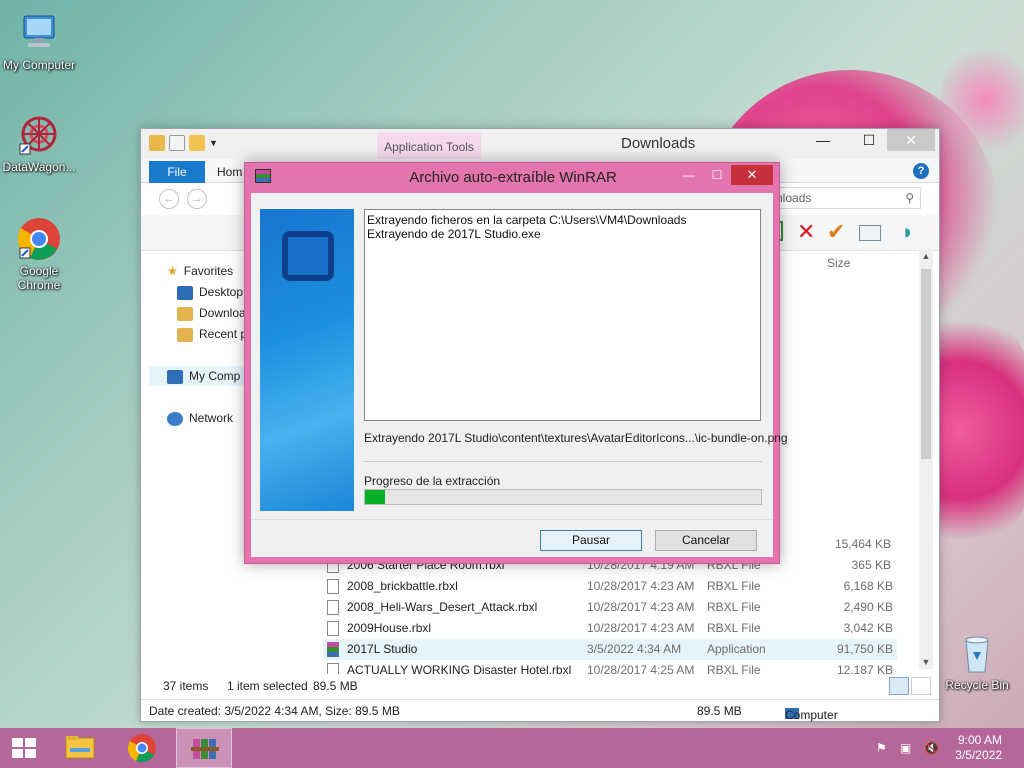  I want to click on desktop-icon-recycle-bin: Recycle Bin, so click(977, 661).